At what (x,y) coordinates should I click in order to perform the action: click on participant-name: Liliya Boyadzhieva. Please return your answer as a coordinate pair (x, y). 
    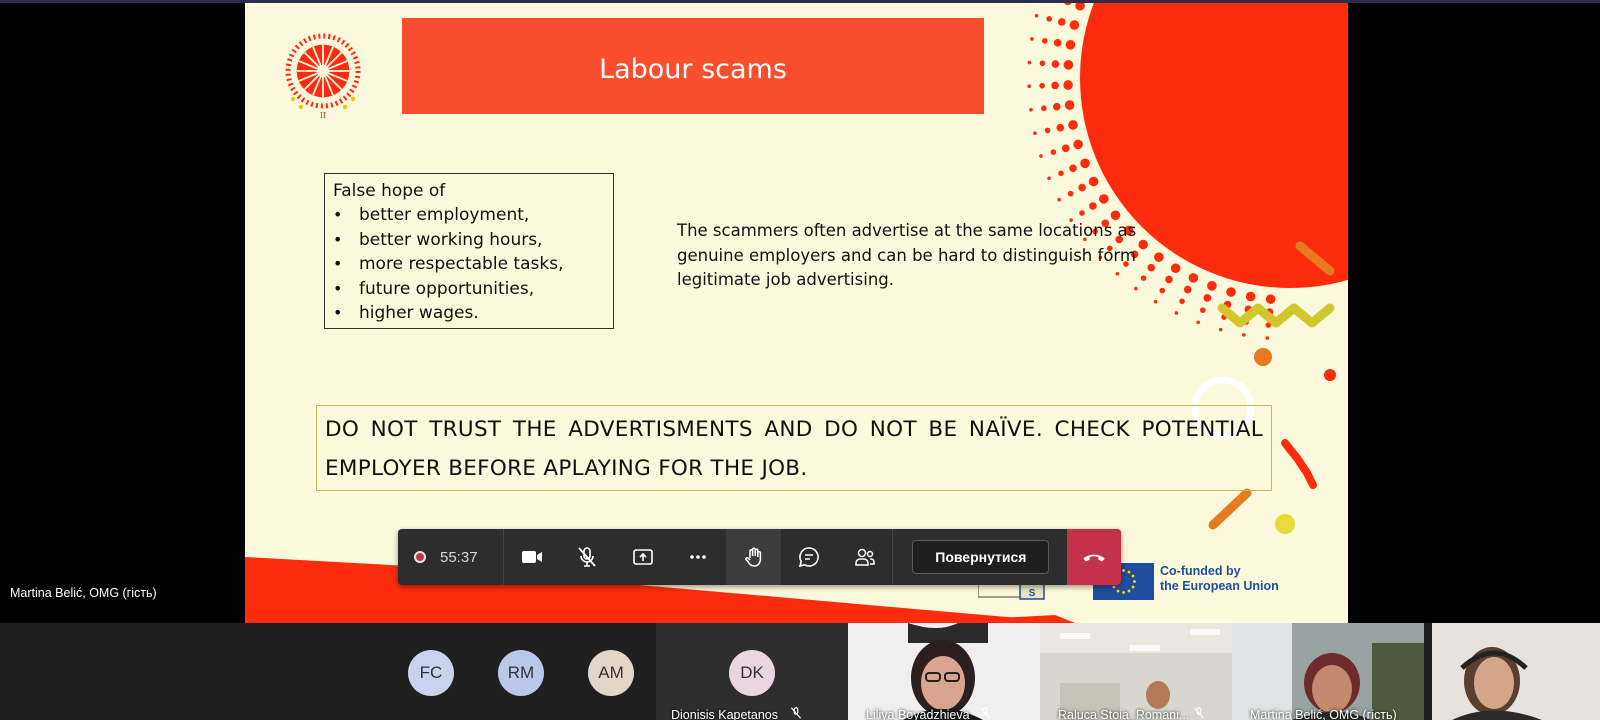
    Looking at the image, I should click on (918, 714).